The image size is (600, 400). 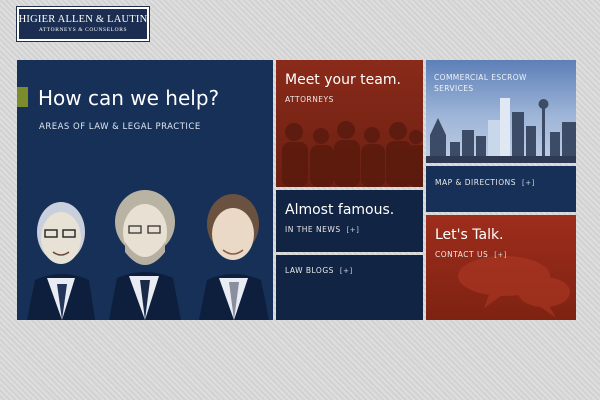 I want to click on in-the-news-link: IN THE NEWS [+], so click(x=322, y=229).